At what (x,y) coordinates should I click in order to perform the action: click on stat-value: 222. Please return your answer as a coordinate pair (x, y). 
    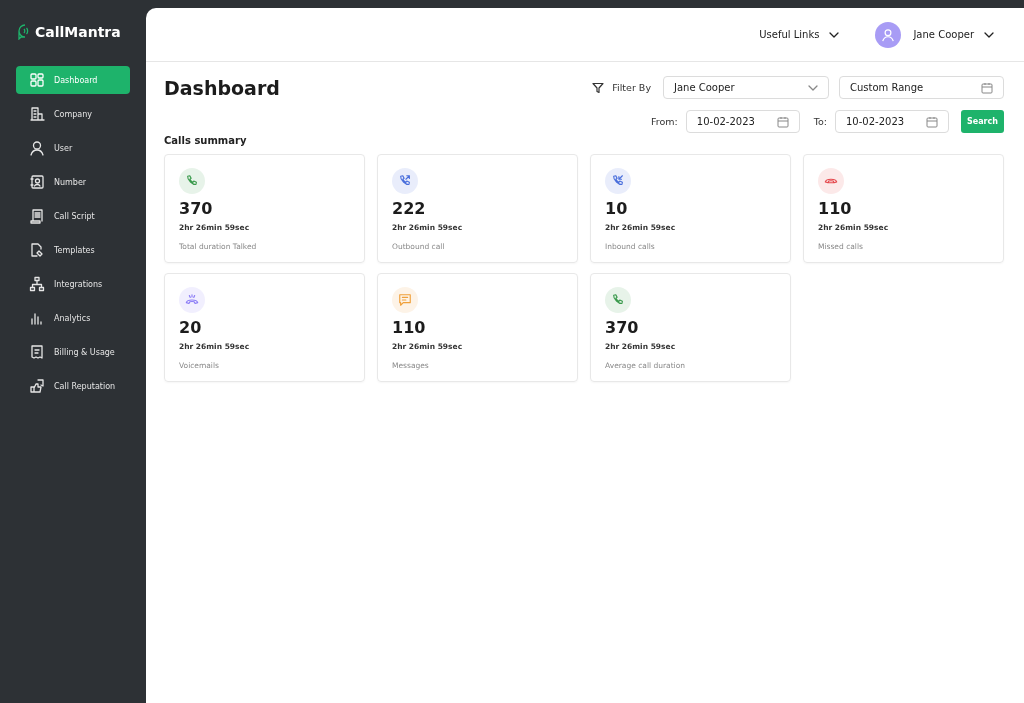
    Looking at the image, I should click on (409, 208).